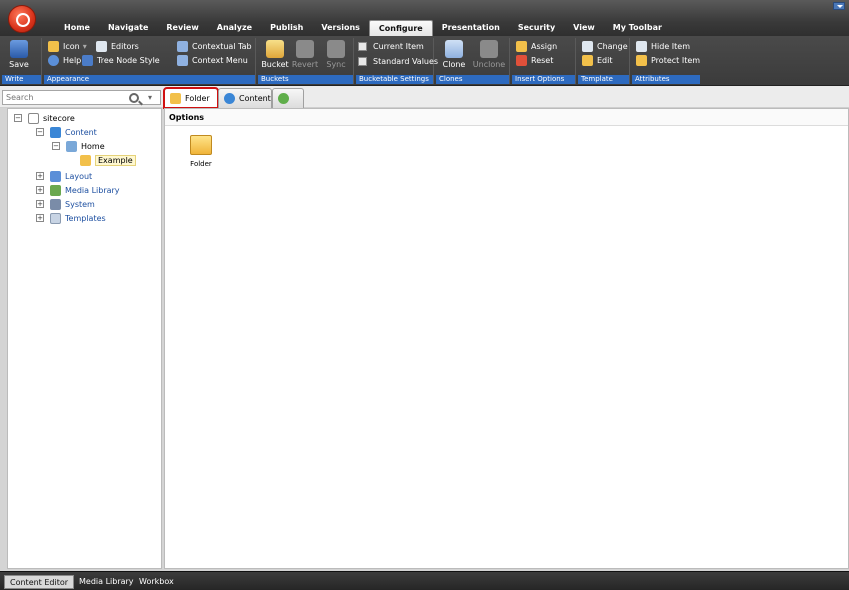 This screenshot has width=849, height=590. I want to click on folder-insert-option: Folder, so click(201, 151).